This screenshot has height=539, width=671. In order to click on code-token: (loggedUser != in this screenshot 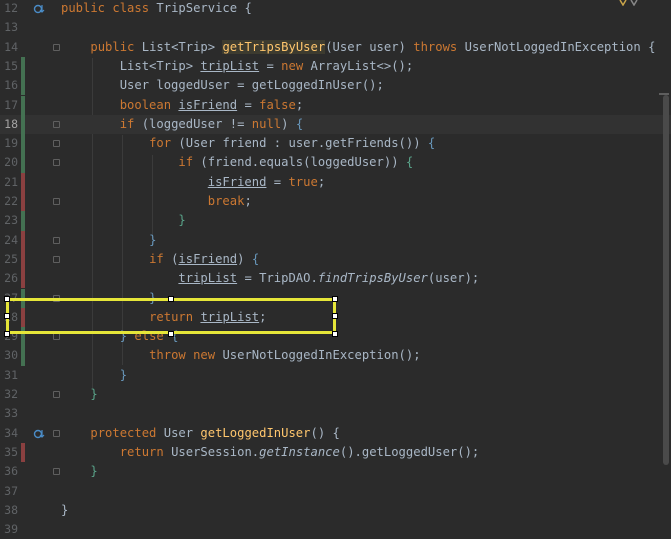, I will do `click(196, 123)`.